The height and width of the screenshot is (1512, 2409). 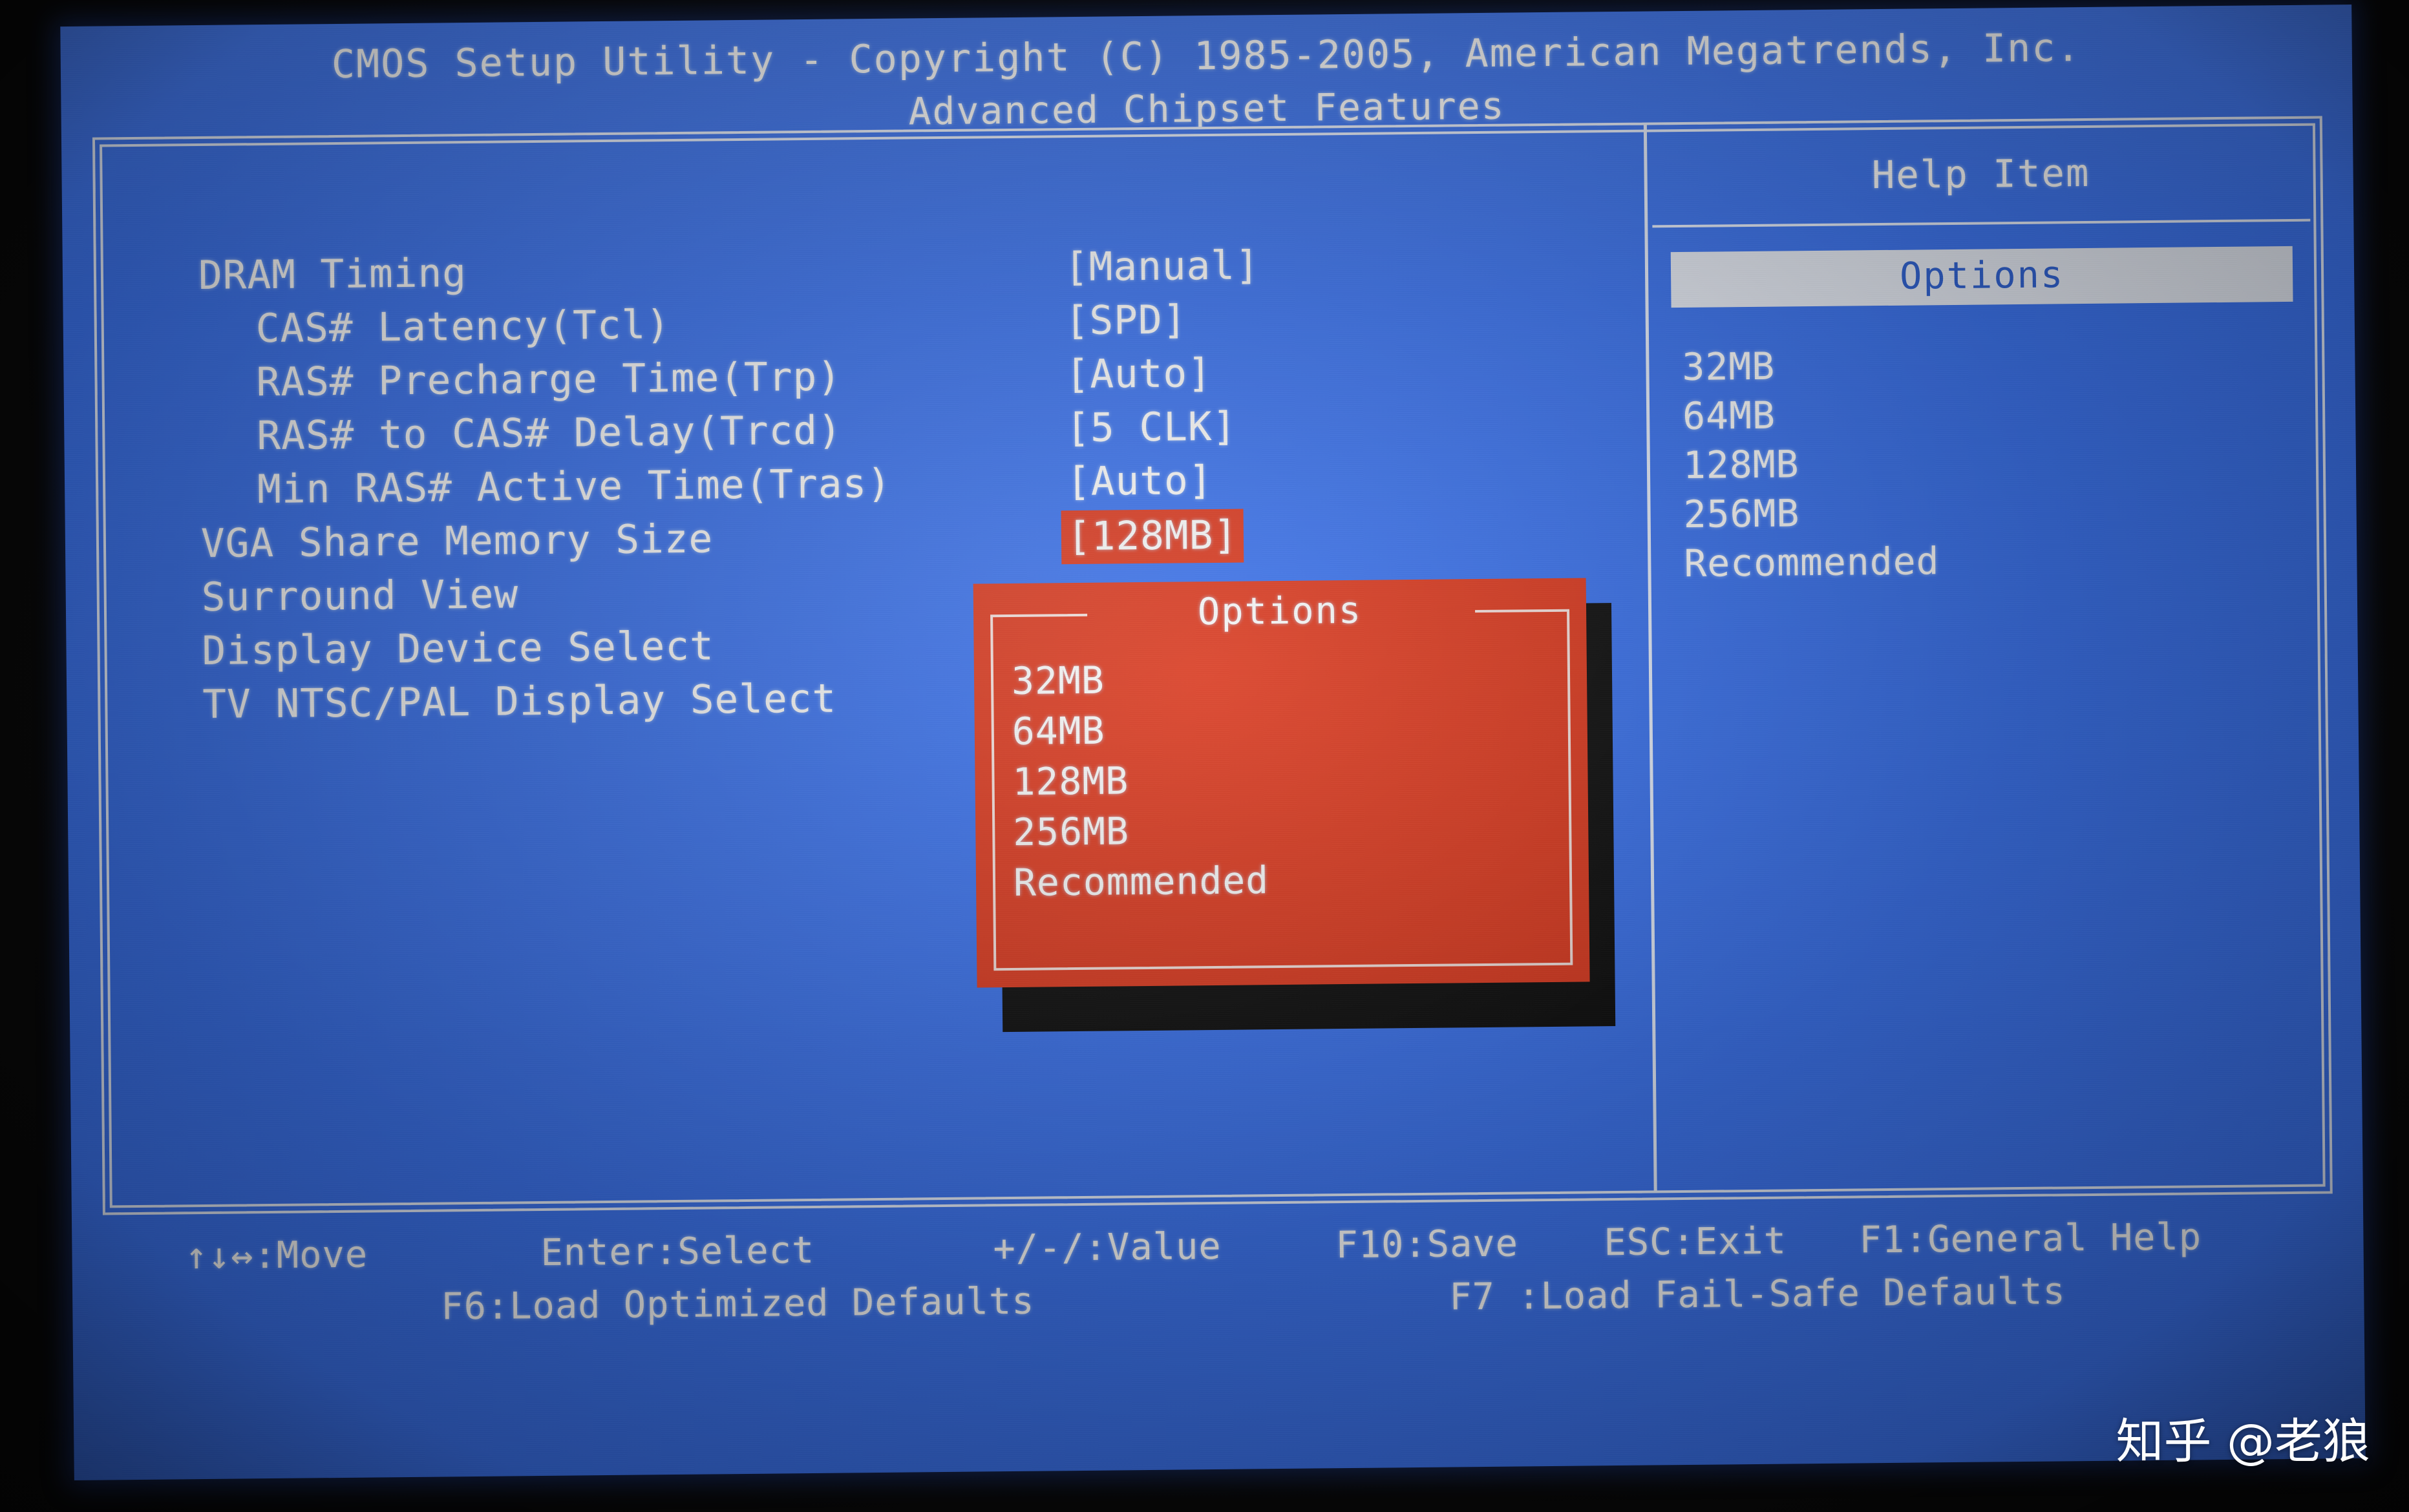 I want to click on options-popup-title: Options, so click(x=1280, y=612).